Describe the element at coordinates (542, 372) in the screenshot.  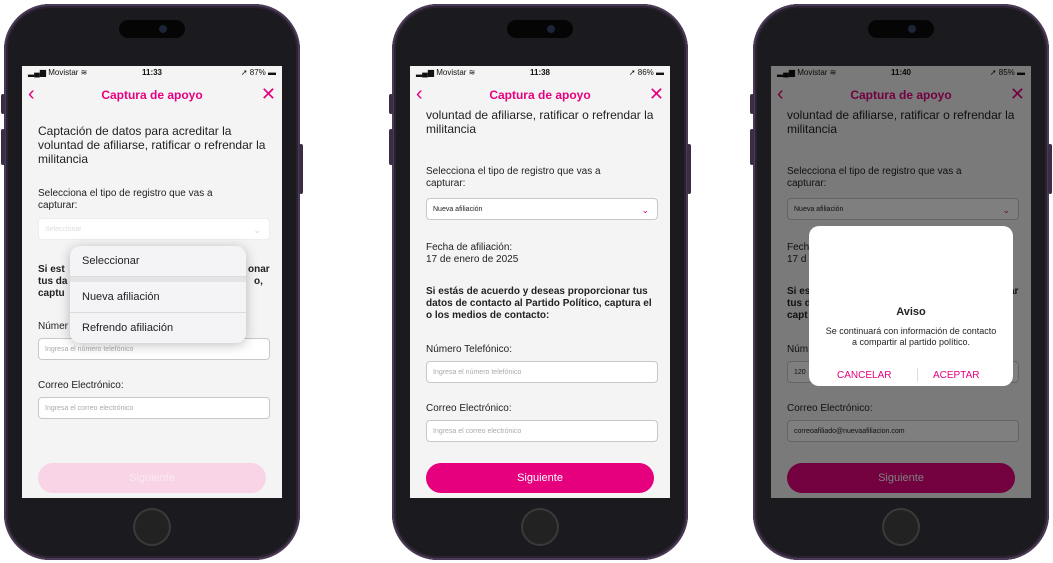
I see `phone-input: Ingresa el número telefónico` at that location.